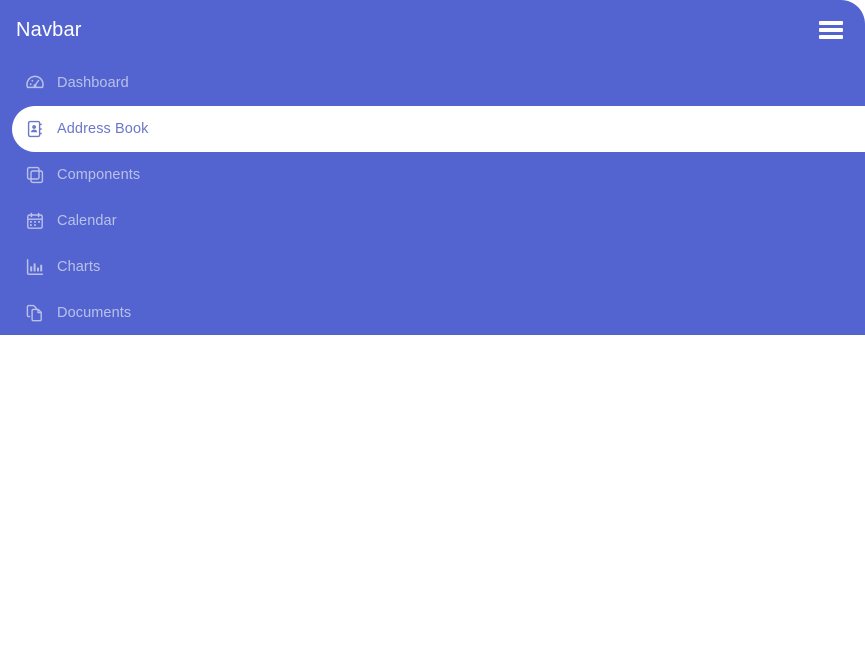 The image size is (865, 655). Describe the element at coordinates (99, 175) in the screenshot. I see `sidebar-item-label: Components` at that location.